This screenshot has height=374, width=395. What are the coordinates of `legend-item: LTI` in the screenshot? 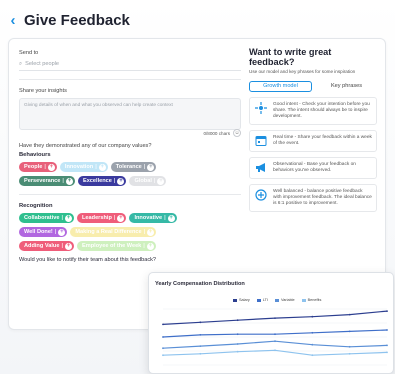 It's located at (262, 300).